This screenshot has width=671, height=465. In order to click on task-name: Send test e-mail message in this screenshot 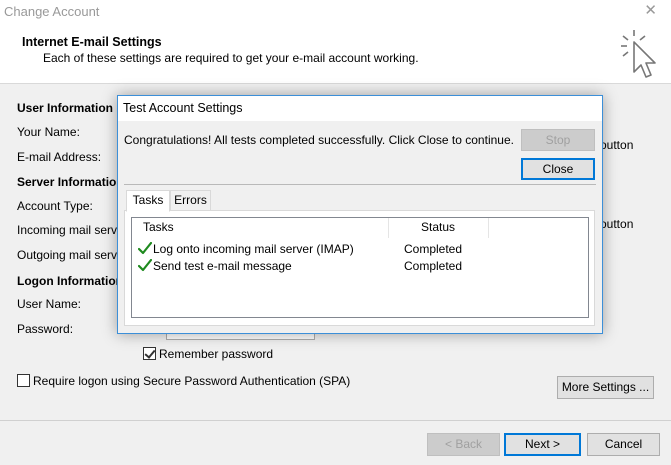, I will do `click(222, 266)`.